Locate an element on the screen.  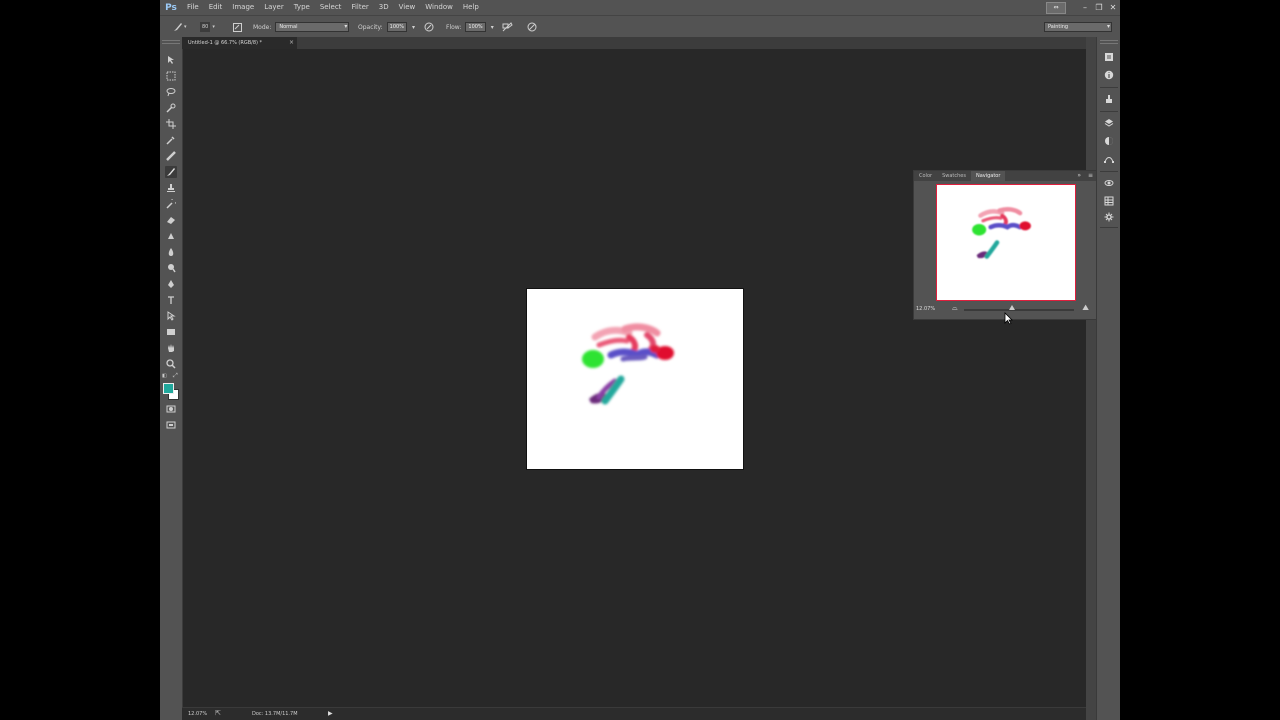
airbrush-toggle is located at coordinates (507, 27).